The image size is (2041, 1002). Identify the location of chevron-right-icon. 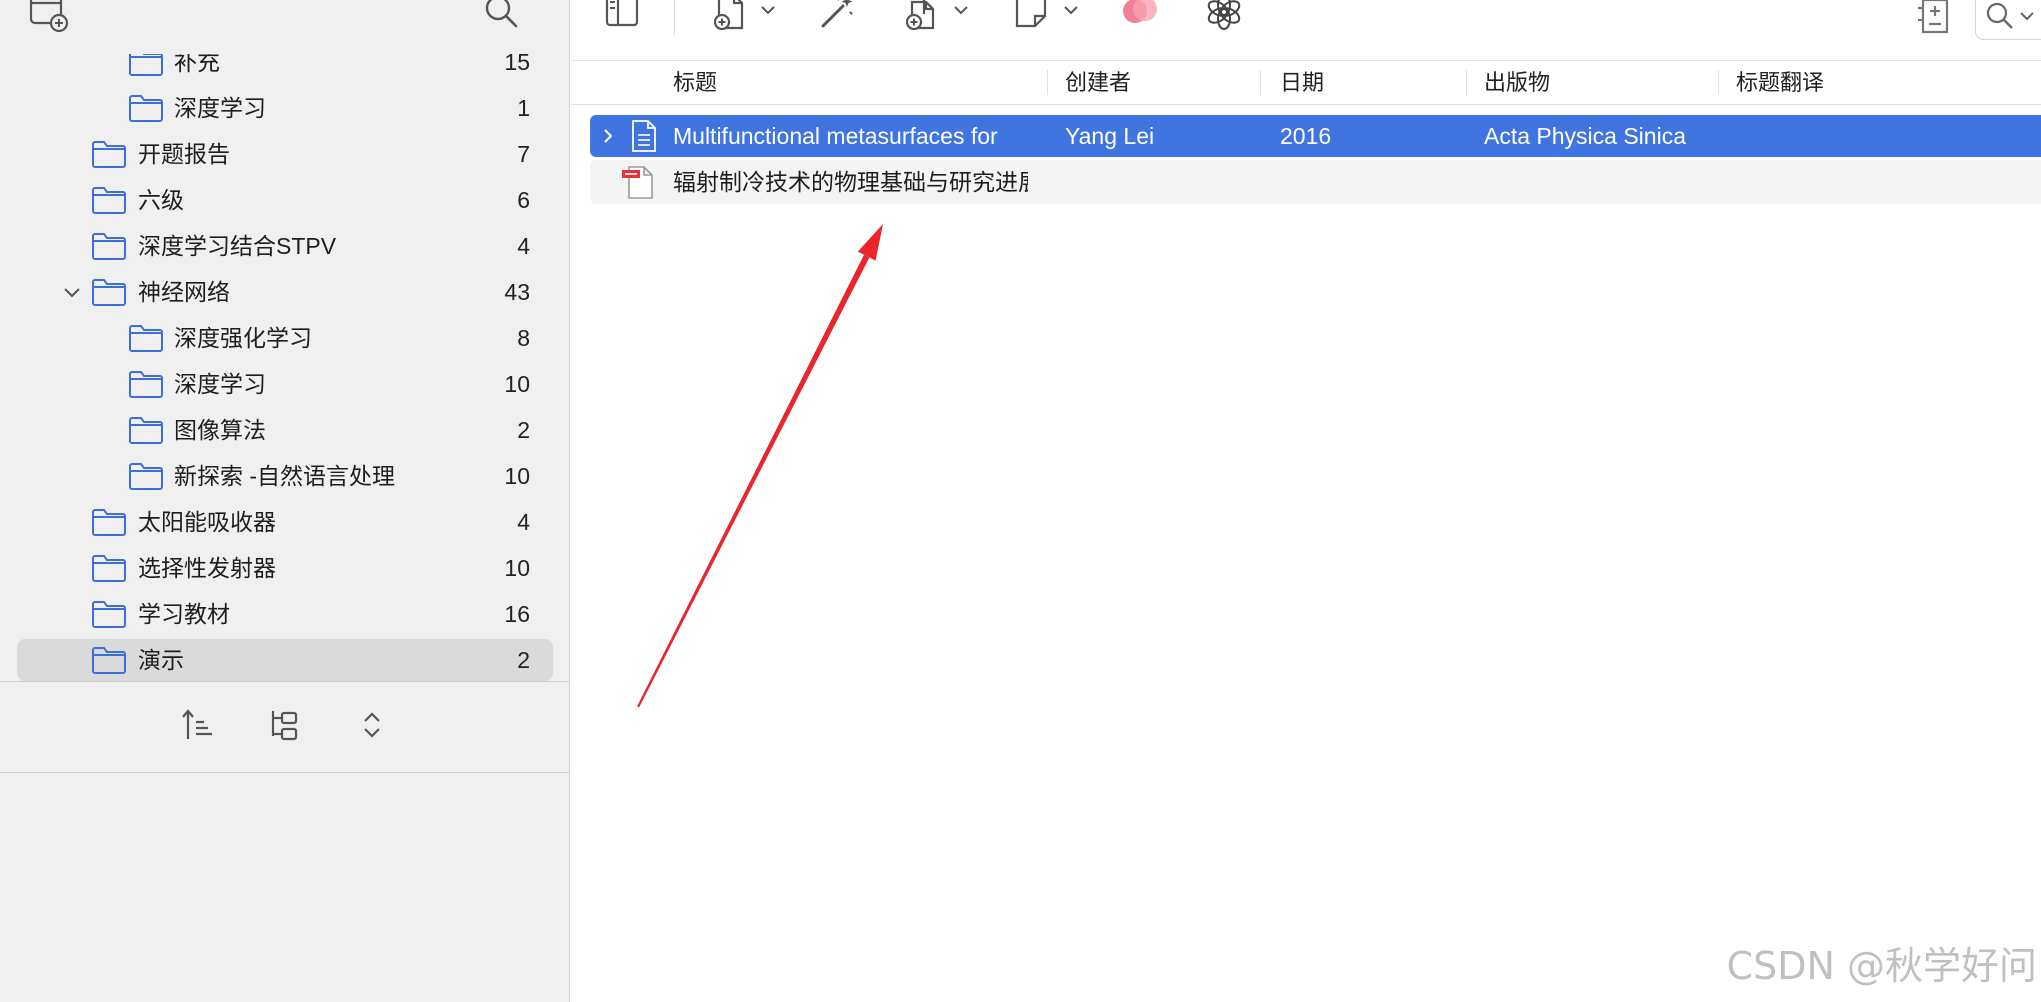
(608, 136).